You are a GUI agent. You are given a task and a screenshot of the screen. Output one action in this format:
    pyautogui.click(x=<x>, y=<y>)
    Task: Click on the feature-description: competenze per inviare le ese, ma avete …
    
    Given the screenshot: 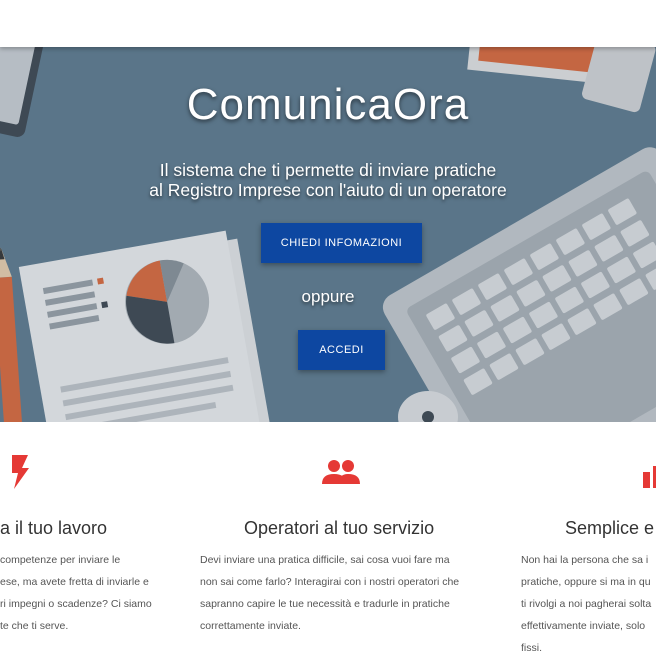 What is the action you would take?
    pyautogui.click(x=100, y=593)
    